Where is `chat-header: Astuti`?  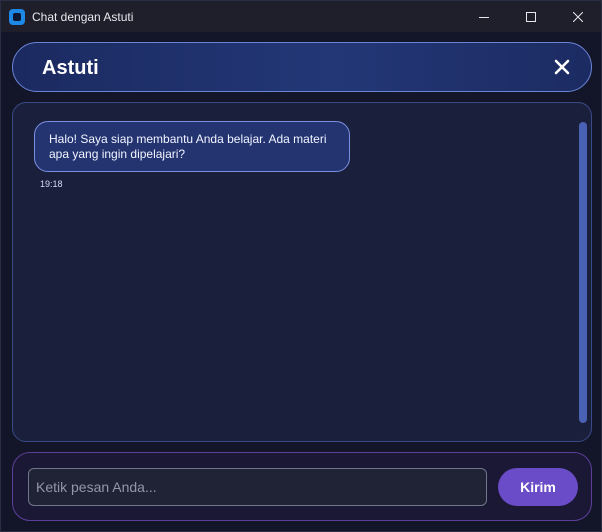
chat-header: Astuti is located at coordinates (302, 67).